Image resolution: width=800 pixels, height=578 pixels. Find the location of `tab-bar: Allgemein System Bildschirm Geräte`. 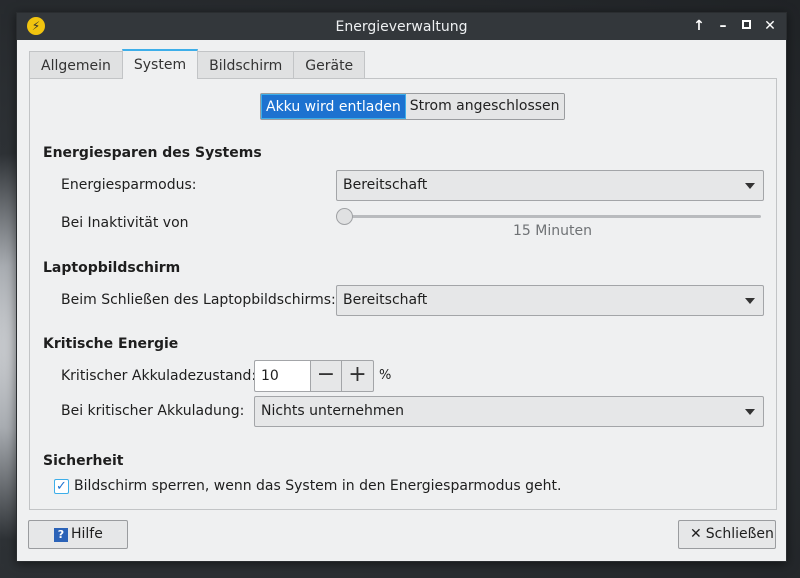

tab-bar: Allgemein System Bildschirm Geräte is located at coordinates (197, 64).